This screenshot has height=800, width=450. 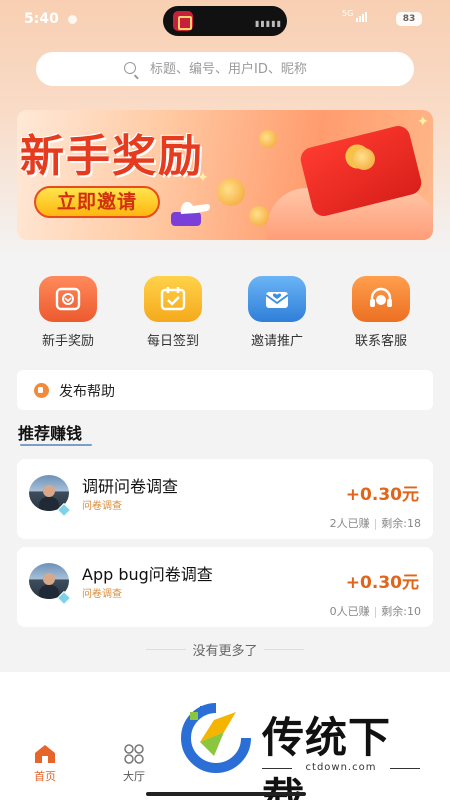 What do you see at coordinates (134, 776) in the screenshot?
I see `tab-label: 大厅` at bounding box center [134, 776].